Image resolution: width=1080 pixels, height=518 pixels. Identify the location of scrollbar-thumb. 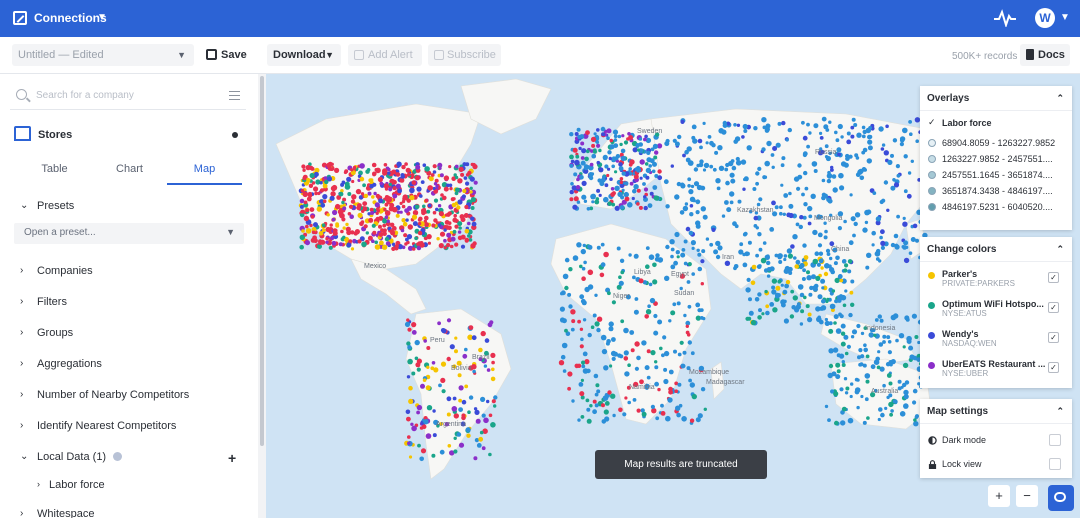
(262, 261).